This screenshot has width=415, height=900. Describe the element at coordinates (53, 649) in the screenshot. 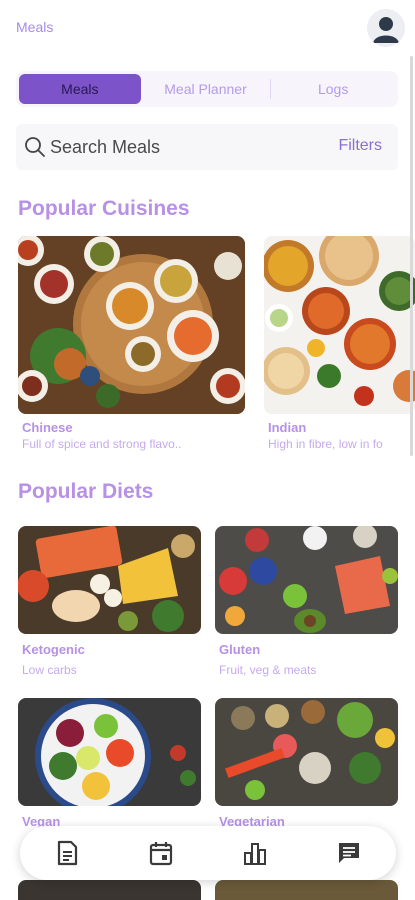

I see `diet-name: Ketogenic` at that location.